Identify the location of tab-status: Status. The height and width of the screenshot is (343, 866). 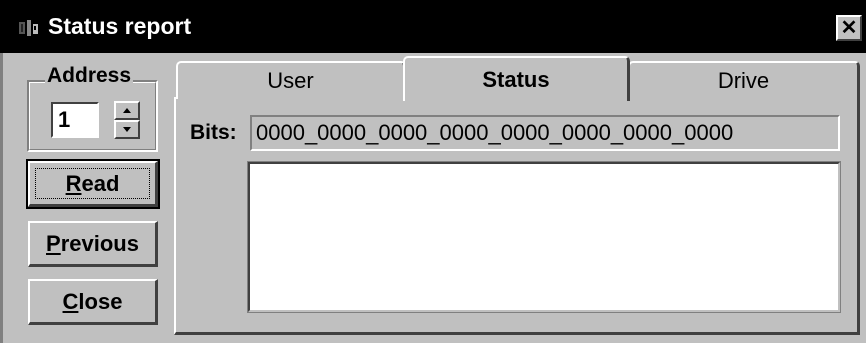
(516, 80).